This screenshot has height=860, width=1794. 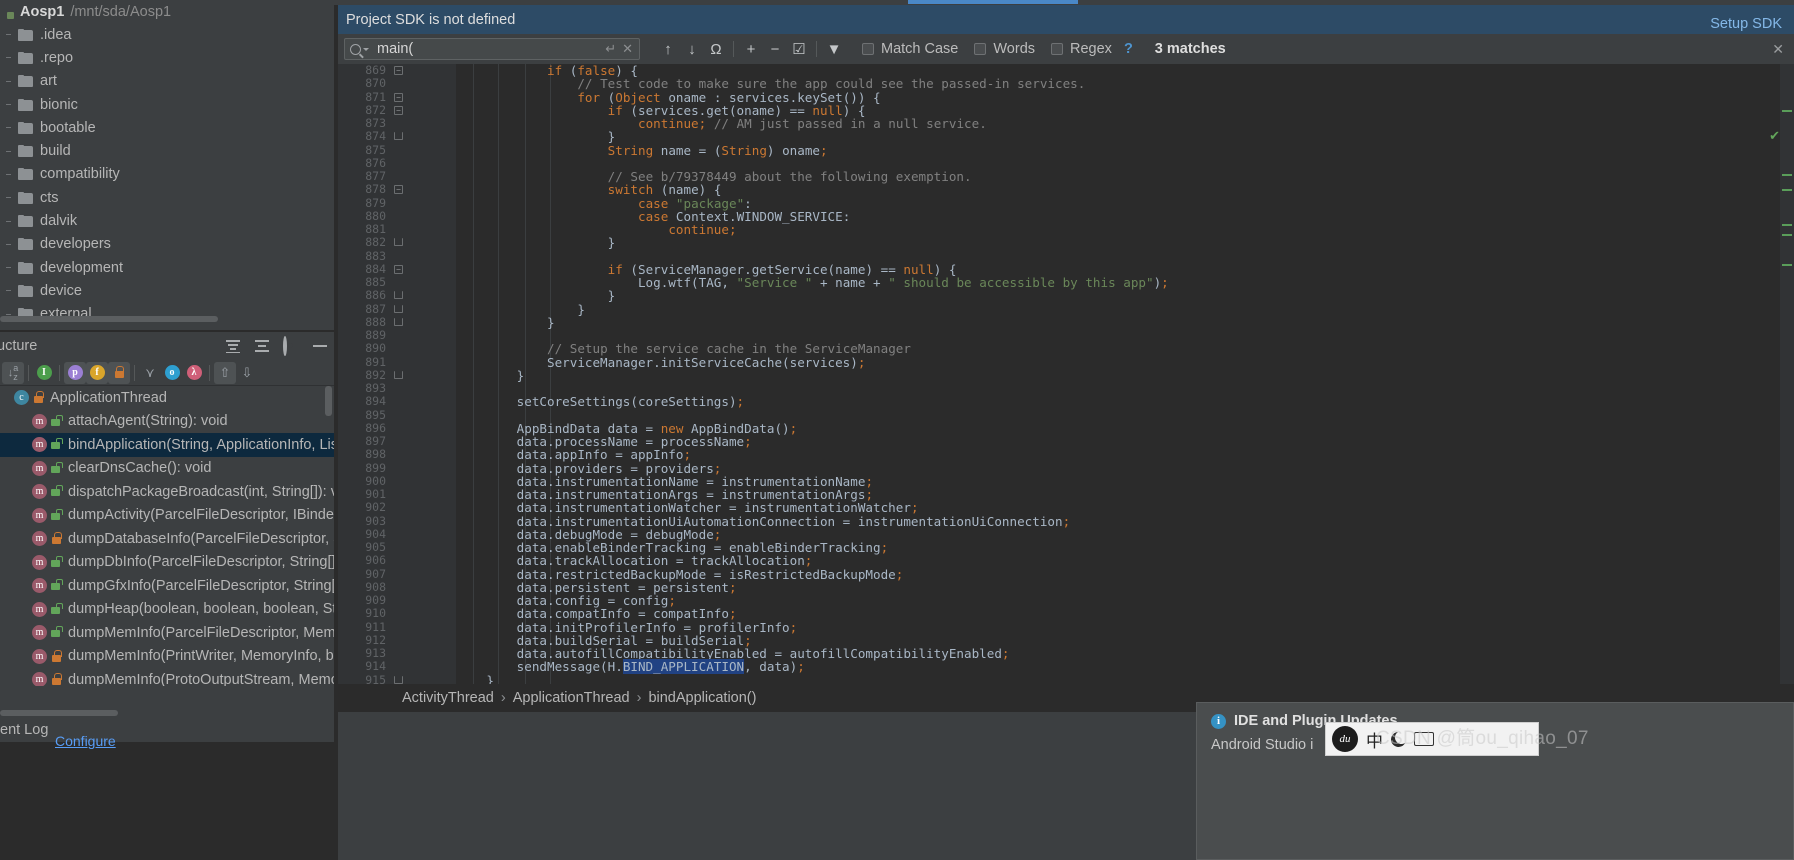 I want to click on code-line: 886 }, so click(x=1066, y=295).